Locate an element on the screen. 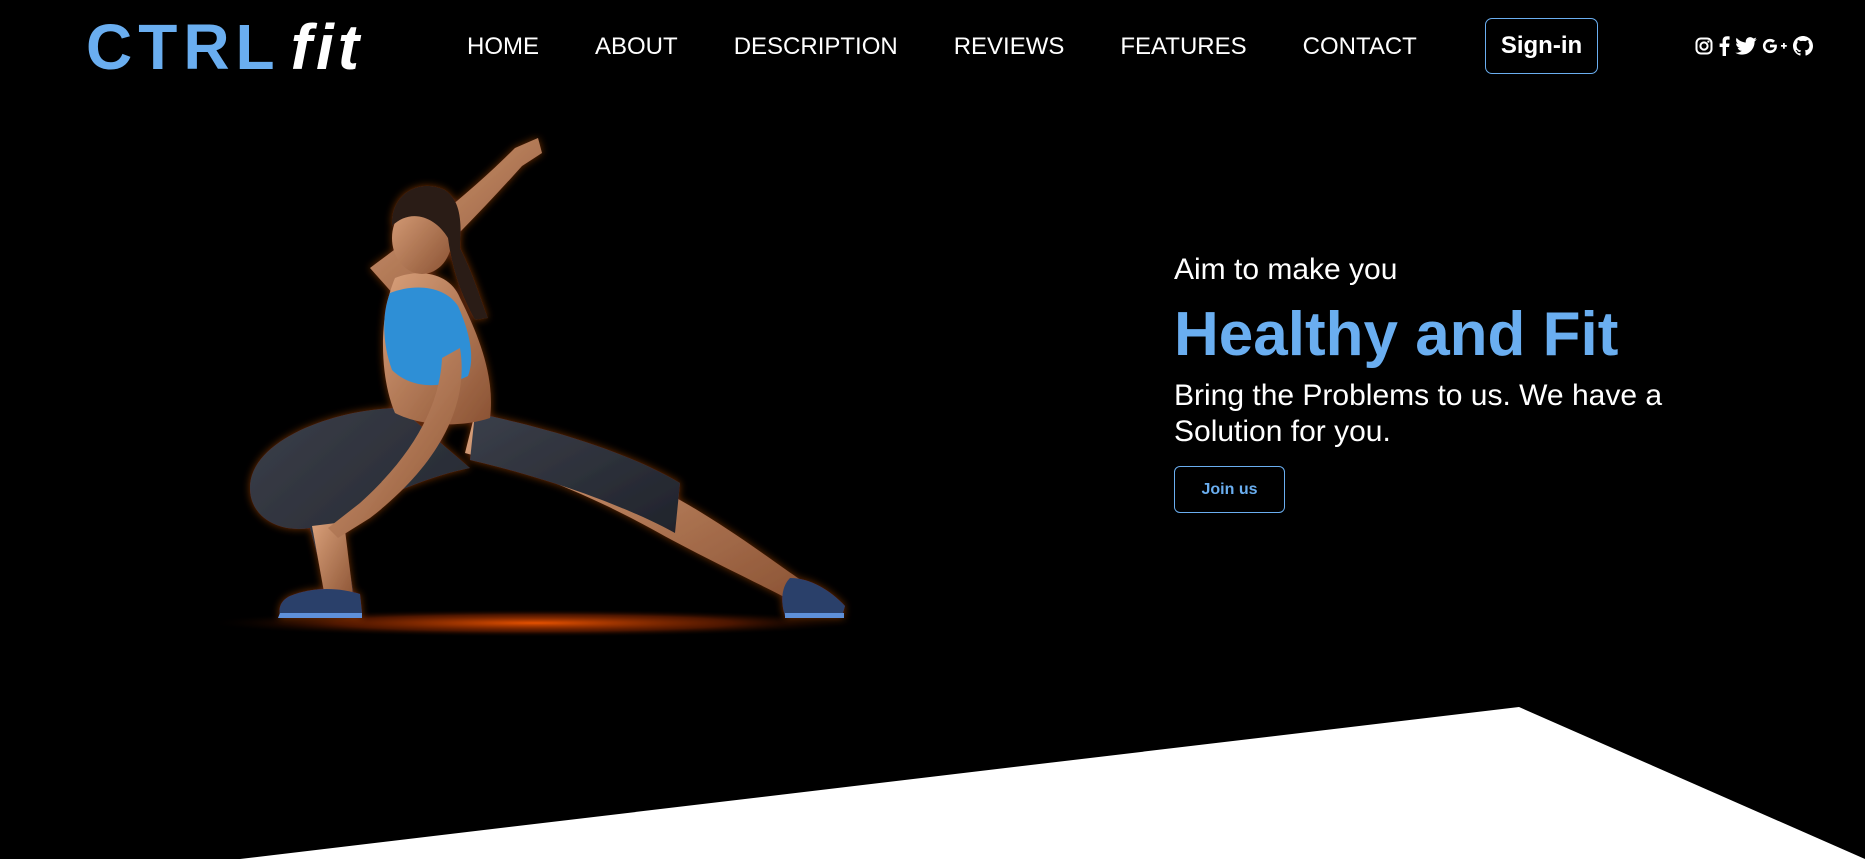 This screenshot has height=859, width=1865. nav-reviews: REVIEWS is located at coordinates (1009, 47).